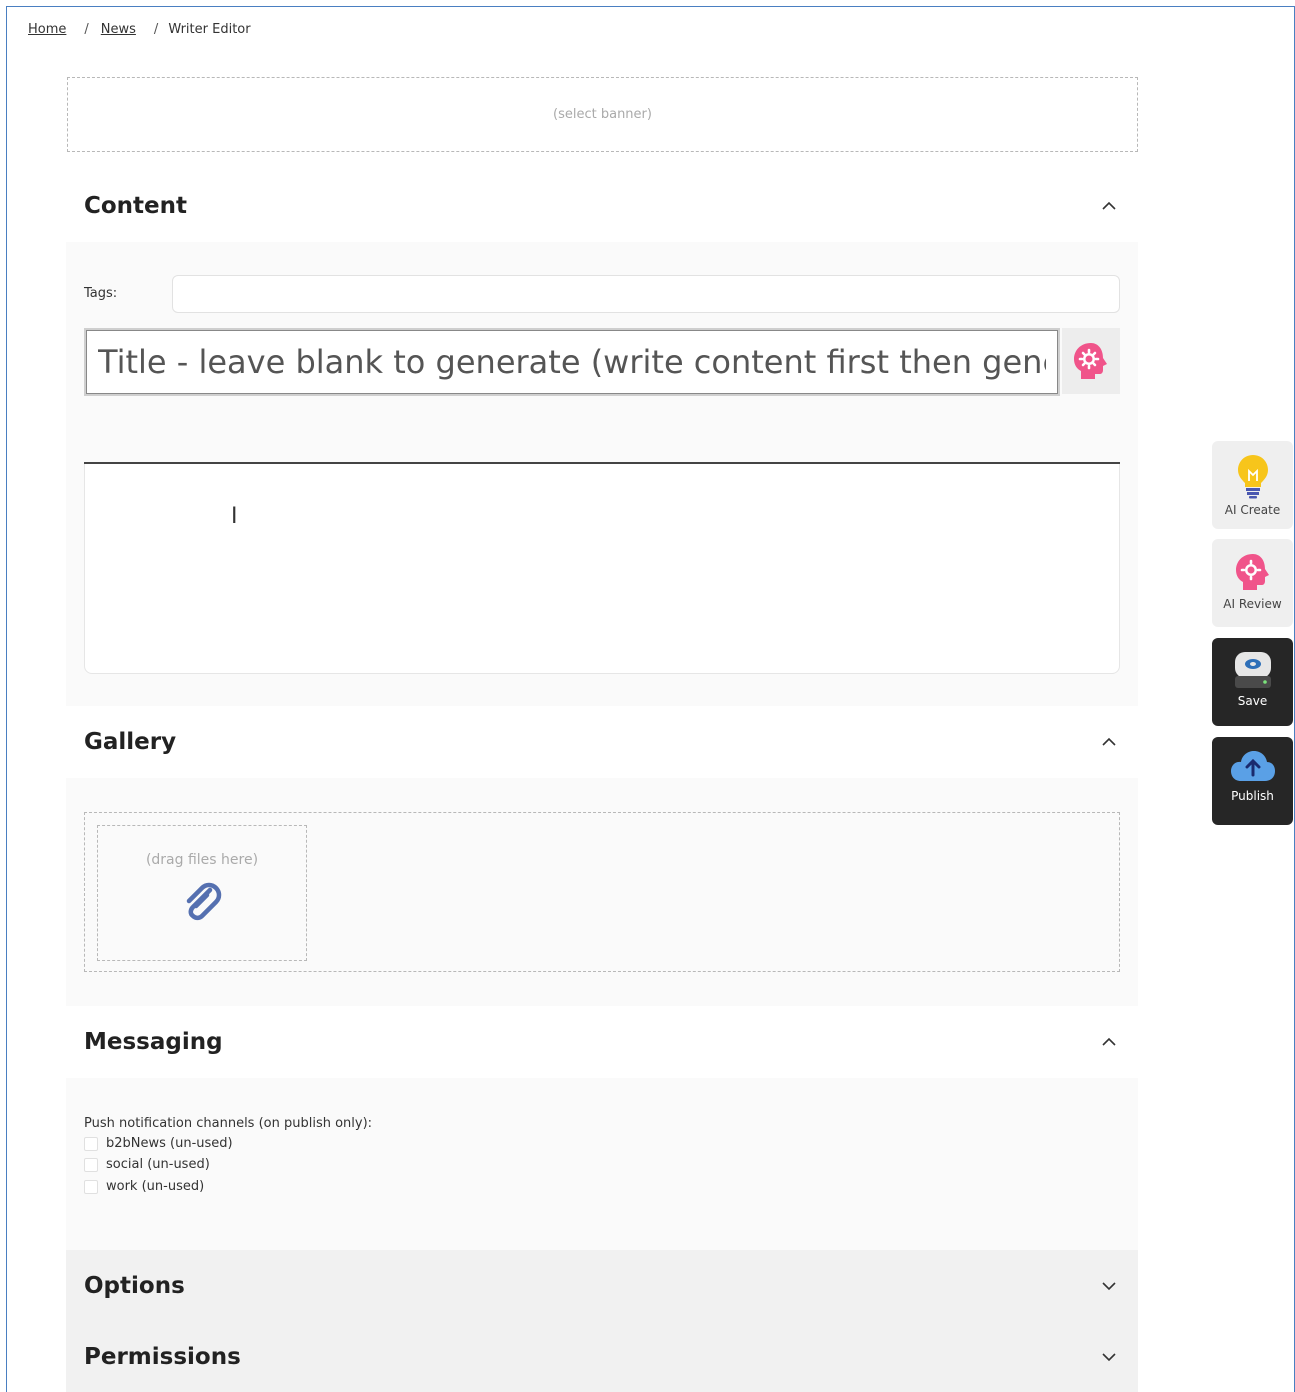 The image size is (1295, 1392). What do you see at coordinates (130, 742) in the screenshot?
I see `section-title: Gallery` at bounding box center [130, 742].